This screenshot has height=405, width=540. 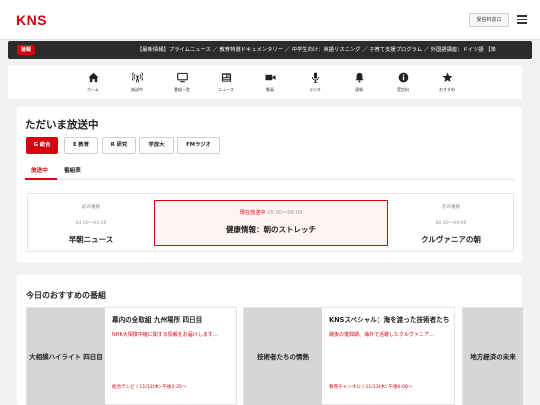 What do you see at coordinates (31, 20) in the screenshot?
I see `site-logo: KNS` at bounding box center [31, 20].